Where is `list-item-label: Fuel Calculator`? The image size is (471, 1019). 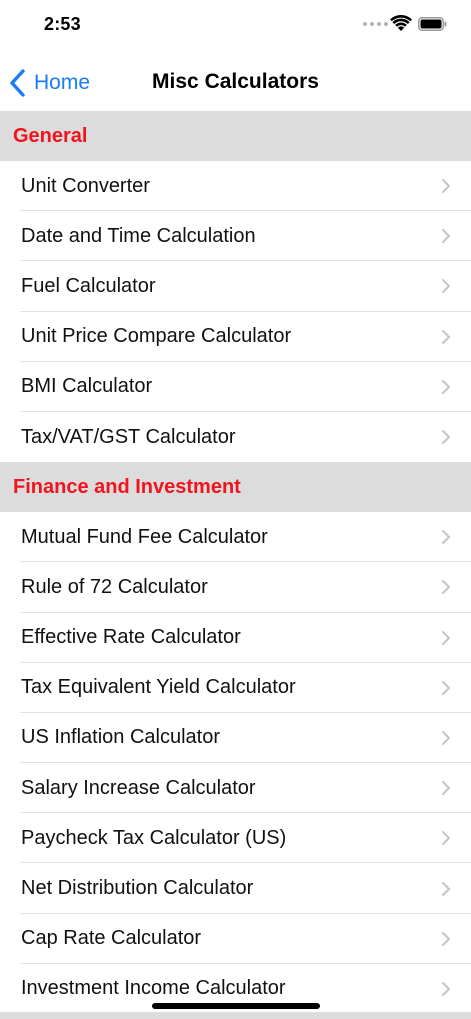
list-item-label: Fuel Calculator is located at coordinates (88, 285).